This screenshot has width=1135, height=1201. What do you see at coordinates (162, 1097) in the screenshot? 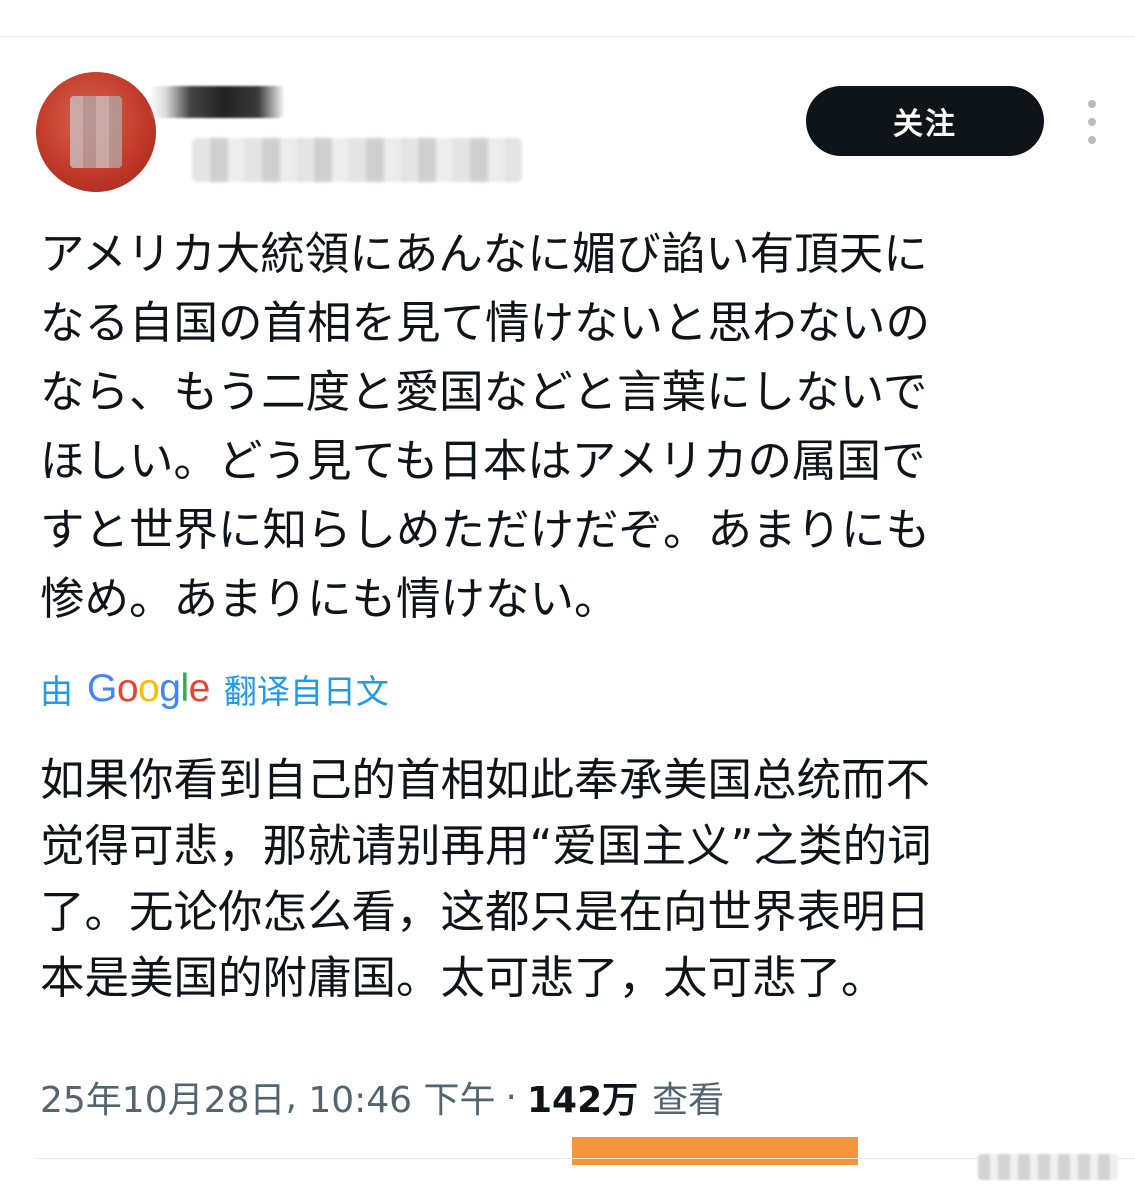
I see `tweet-date: 25年10月28日` at bounding box center [162, 1097].